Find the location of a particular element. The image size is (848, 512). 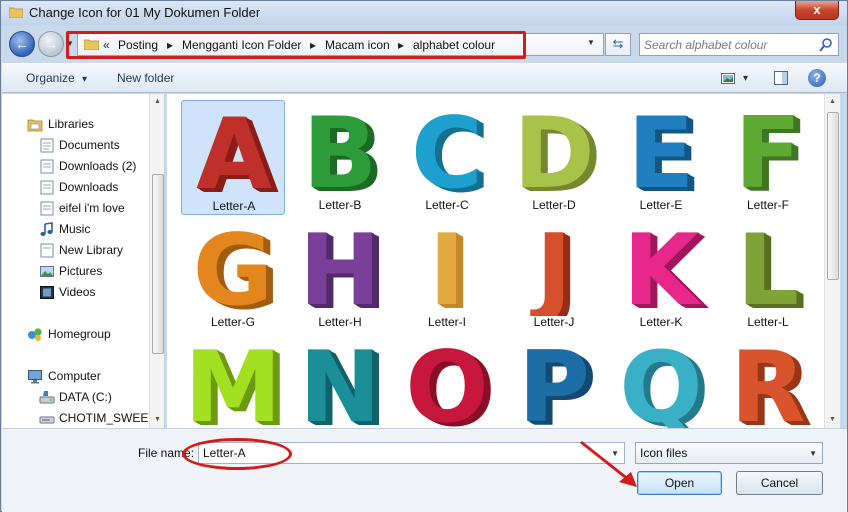

file-item: MMMMMMMM is located at coordinates (233, 381).